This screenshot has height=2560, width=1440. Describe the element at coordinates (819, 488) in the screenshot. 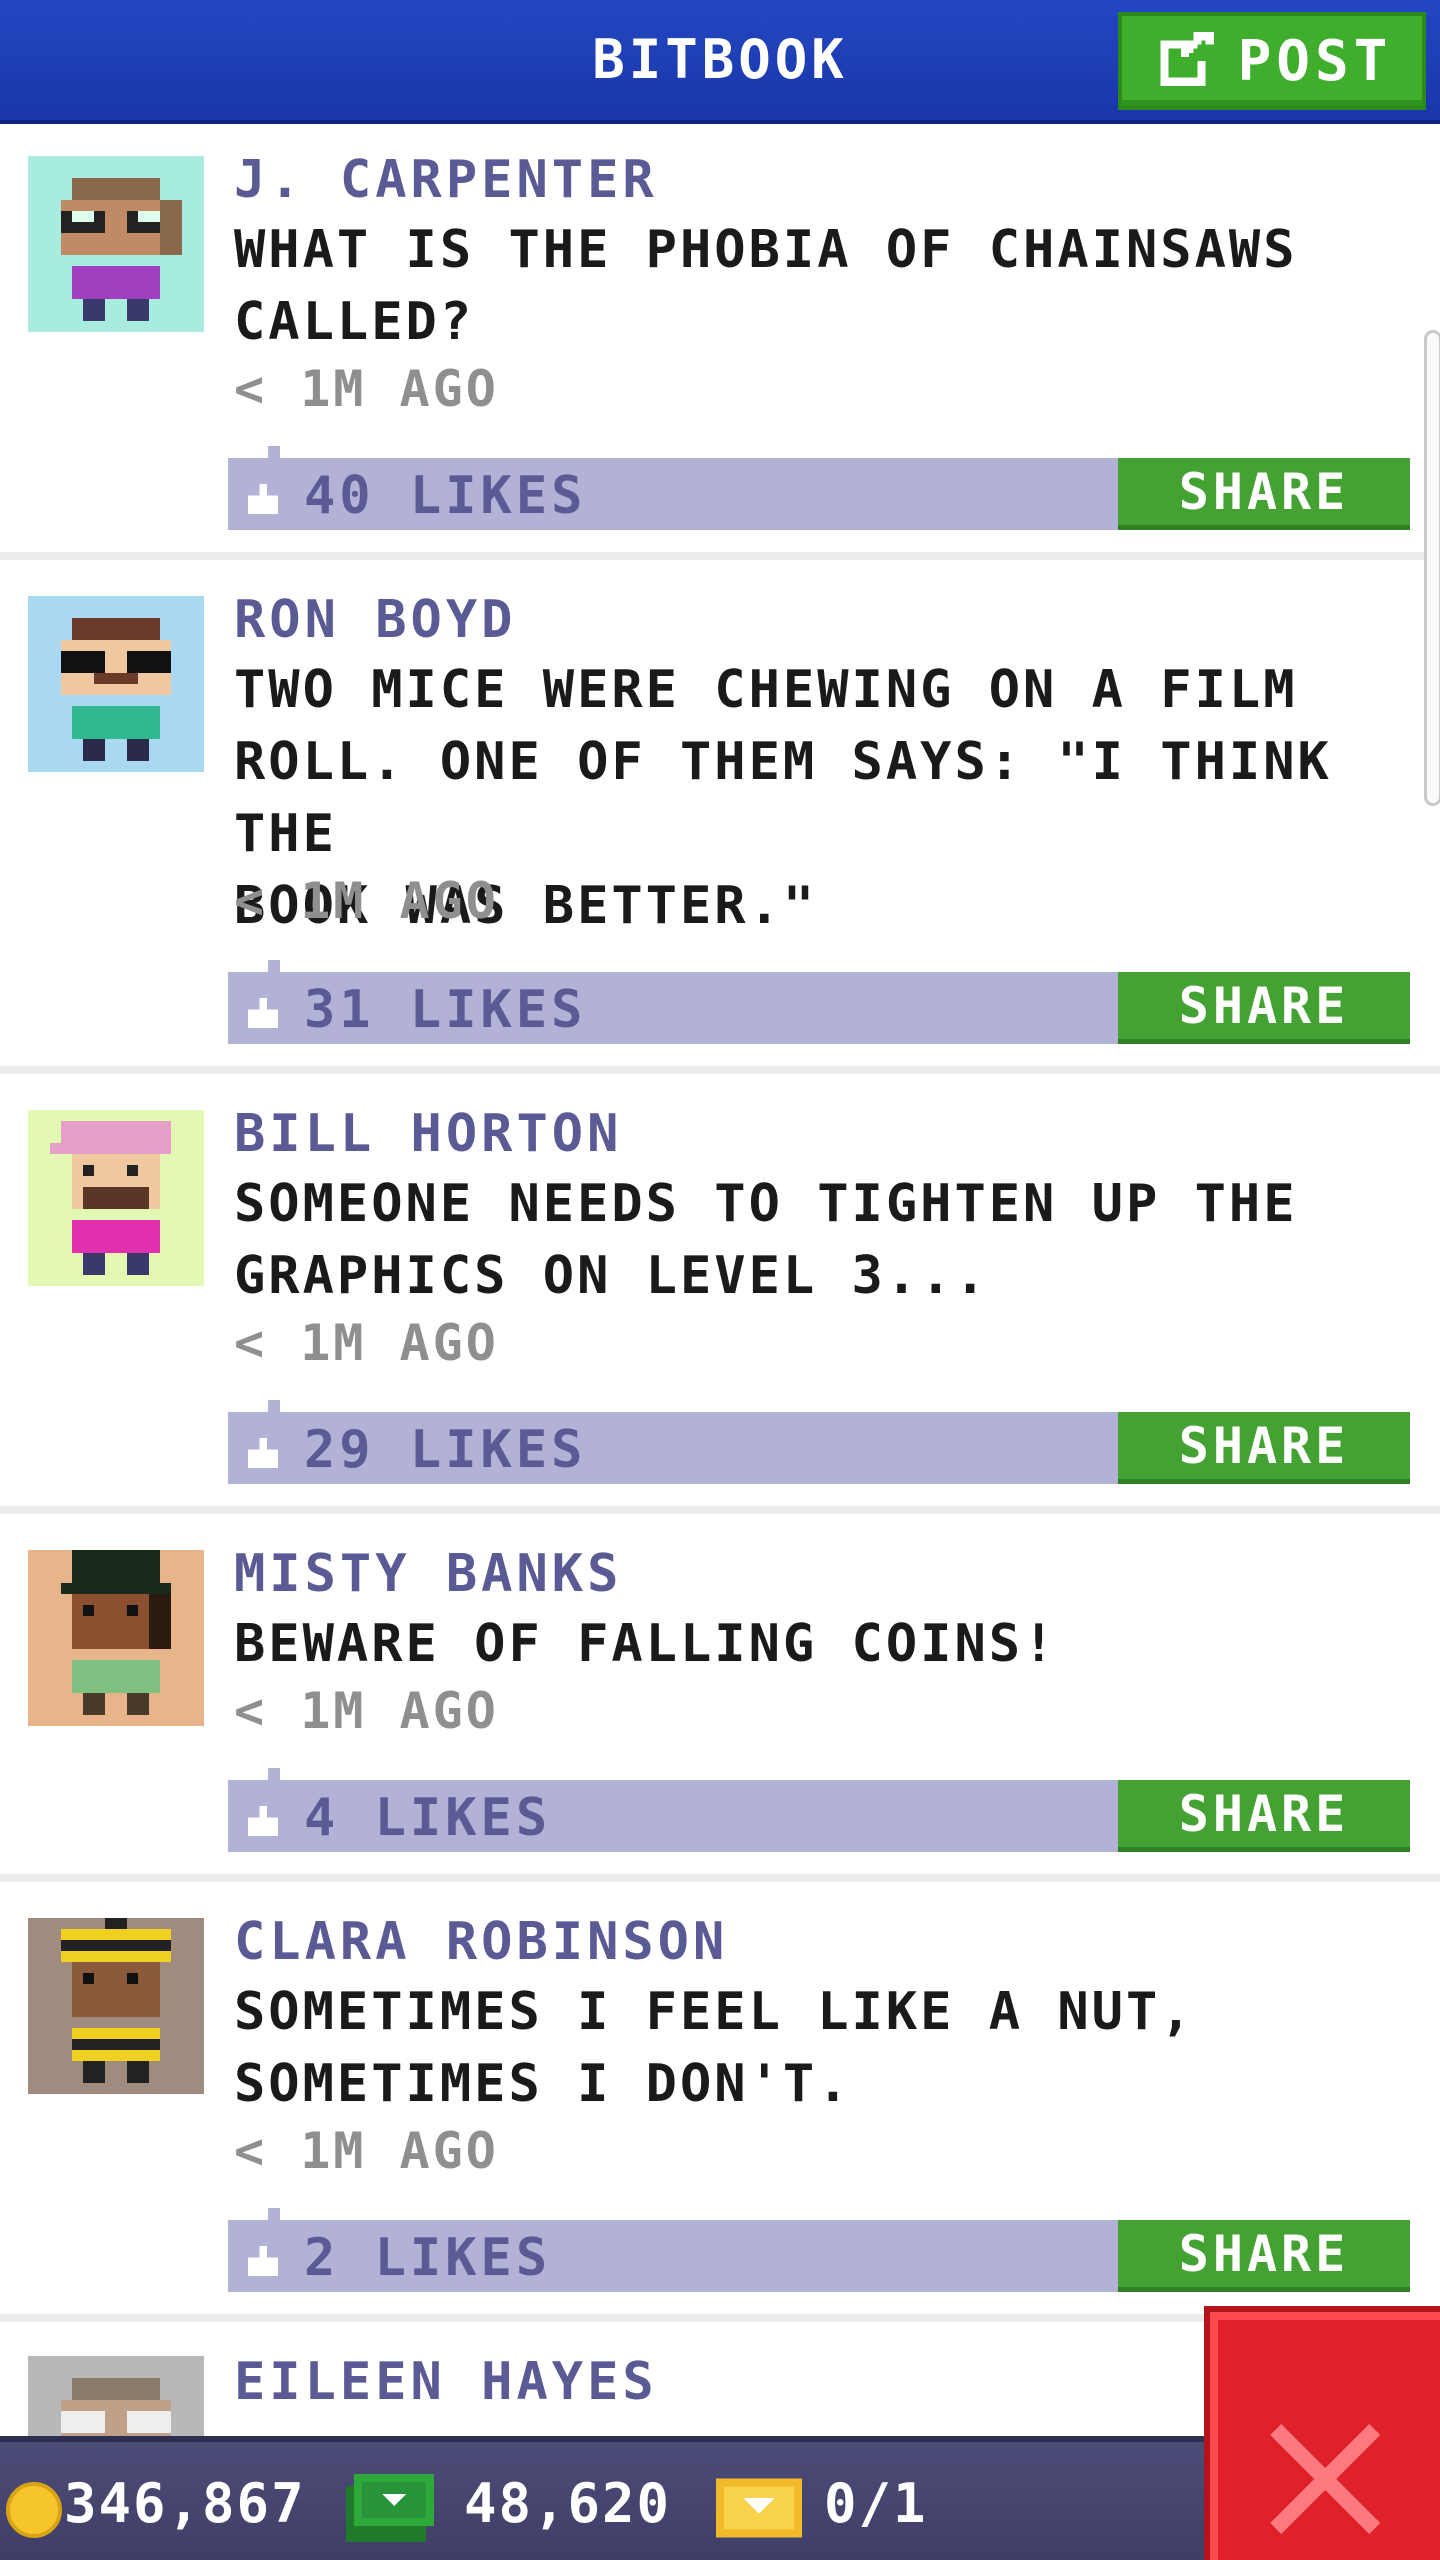

I see `like-bar: 40 LIKES SHARE` at that location.